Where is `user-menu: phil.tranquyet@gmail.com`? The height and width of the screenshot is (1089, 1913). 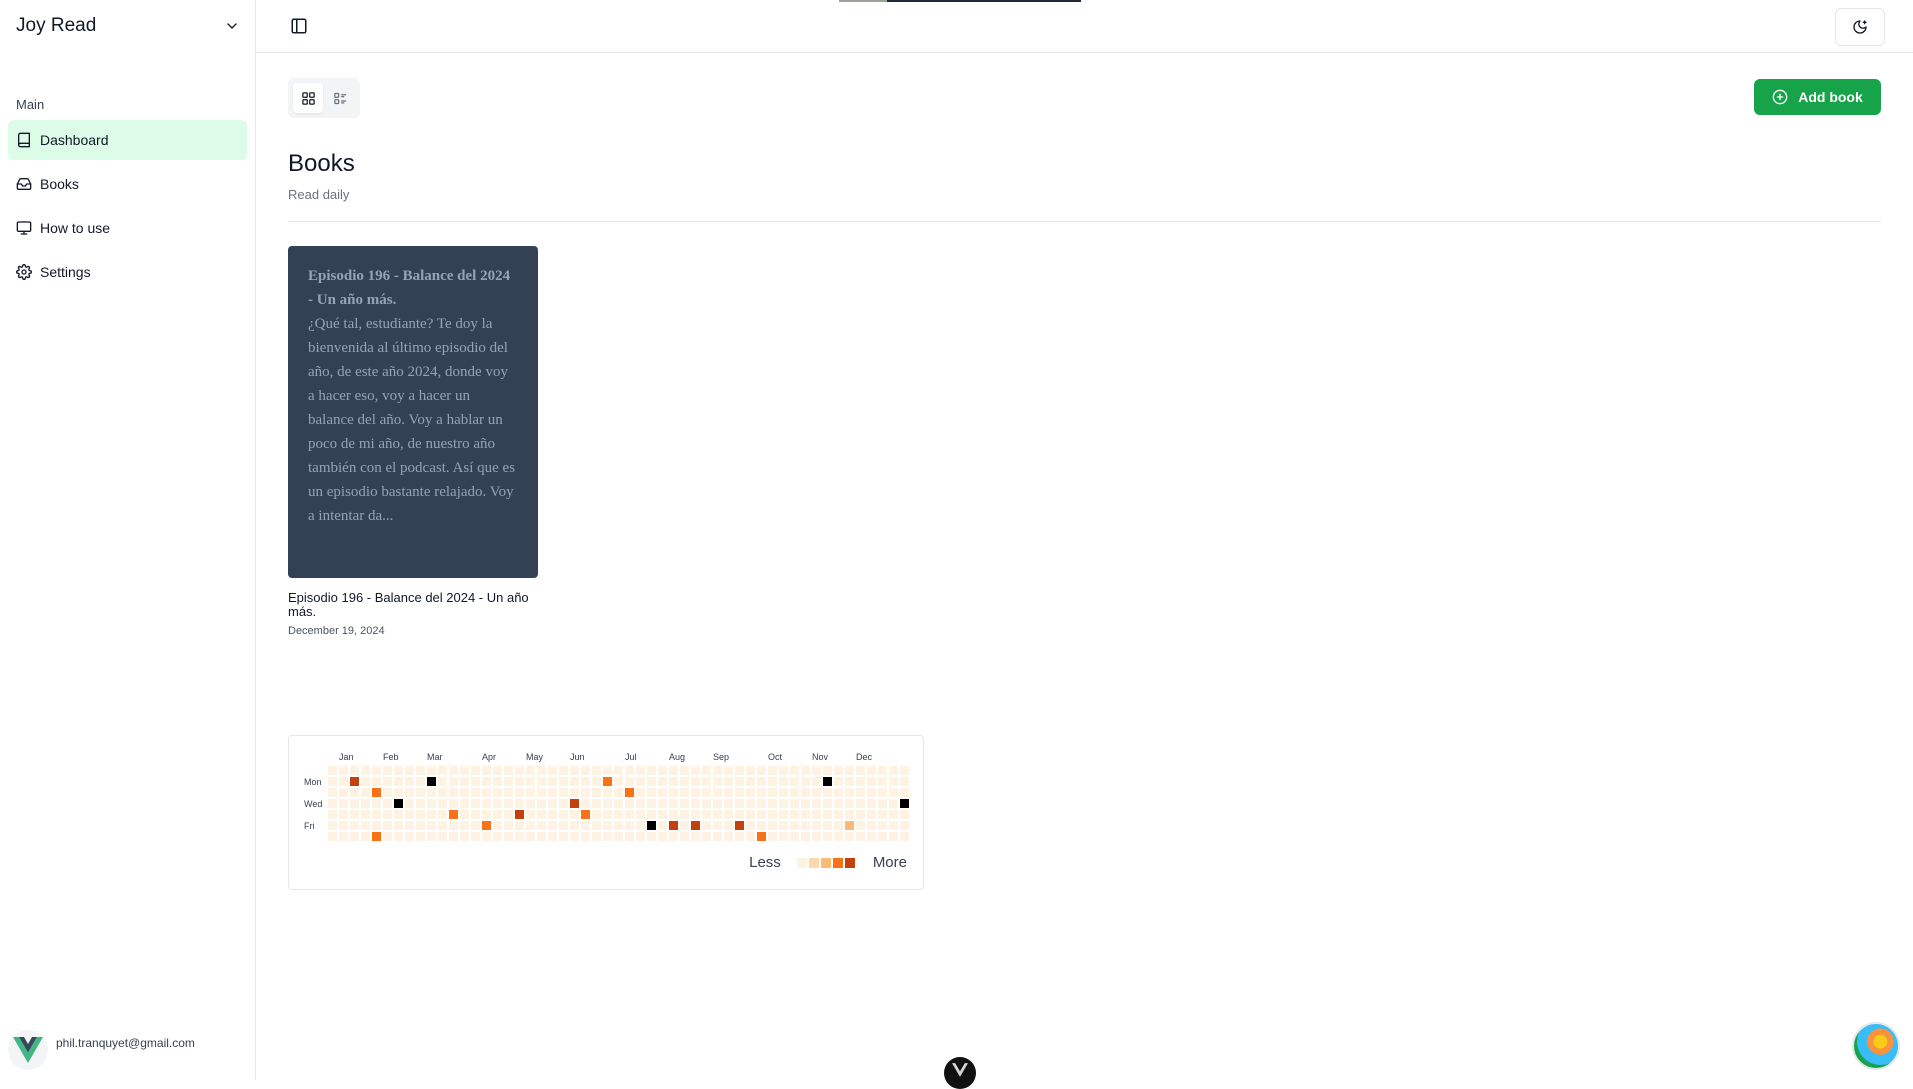 user-menu: phil.tranquyet@gmail.com is located at coordinates (127, 1050).